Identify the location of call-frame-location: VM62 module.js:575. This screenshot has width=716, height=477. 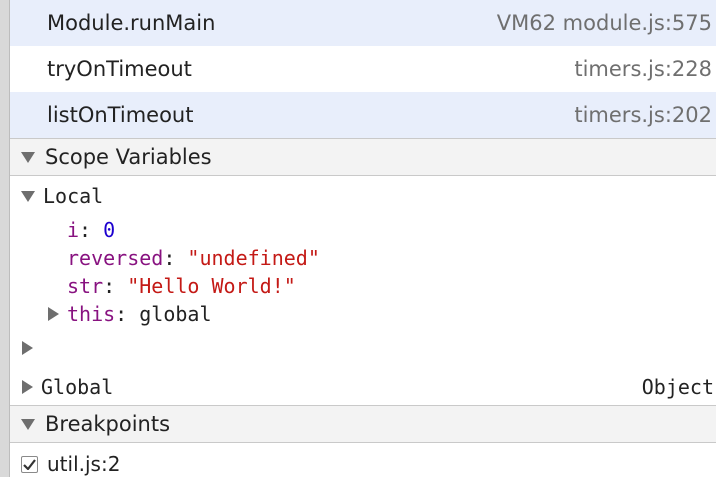
(604, 23).